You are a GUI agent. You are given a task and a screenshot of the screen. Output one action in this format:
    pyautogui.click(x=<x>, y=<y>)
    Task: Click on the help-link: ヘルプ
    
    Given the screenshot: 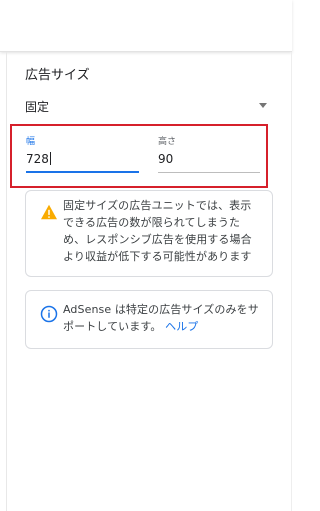 What is the action you would take?
    pyautogui.click(x=181, y=326)
    